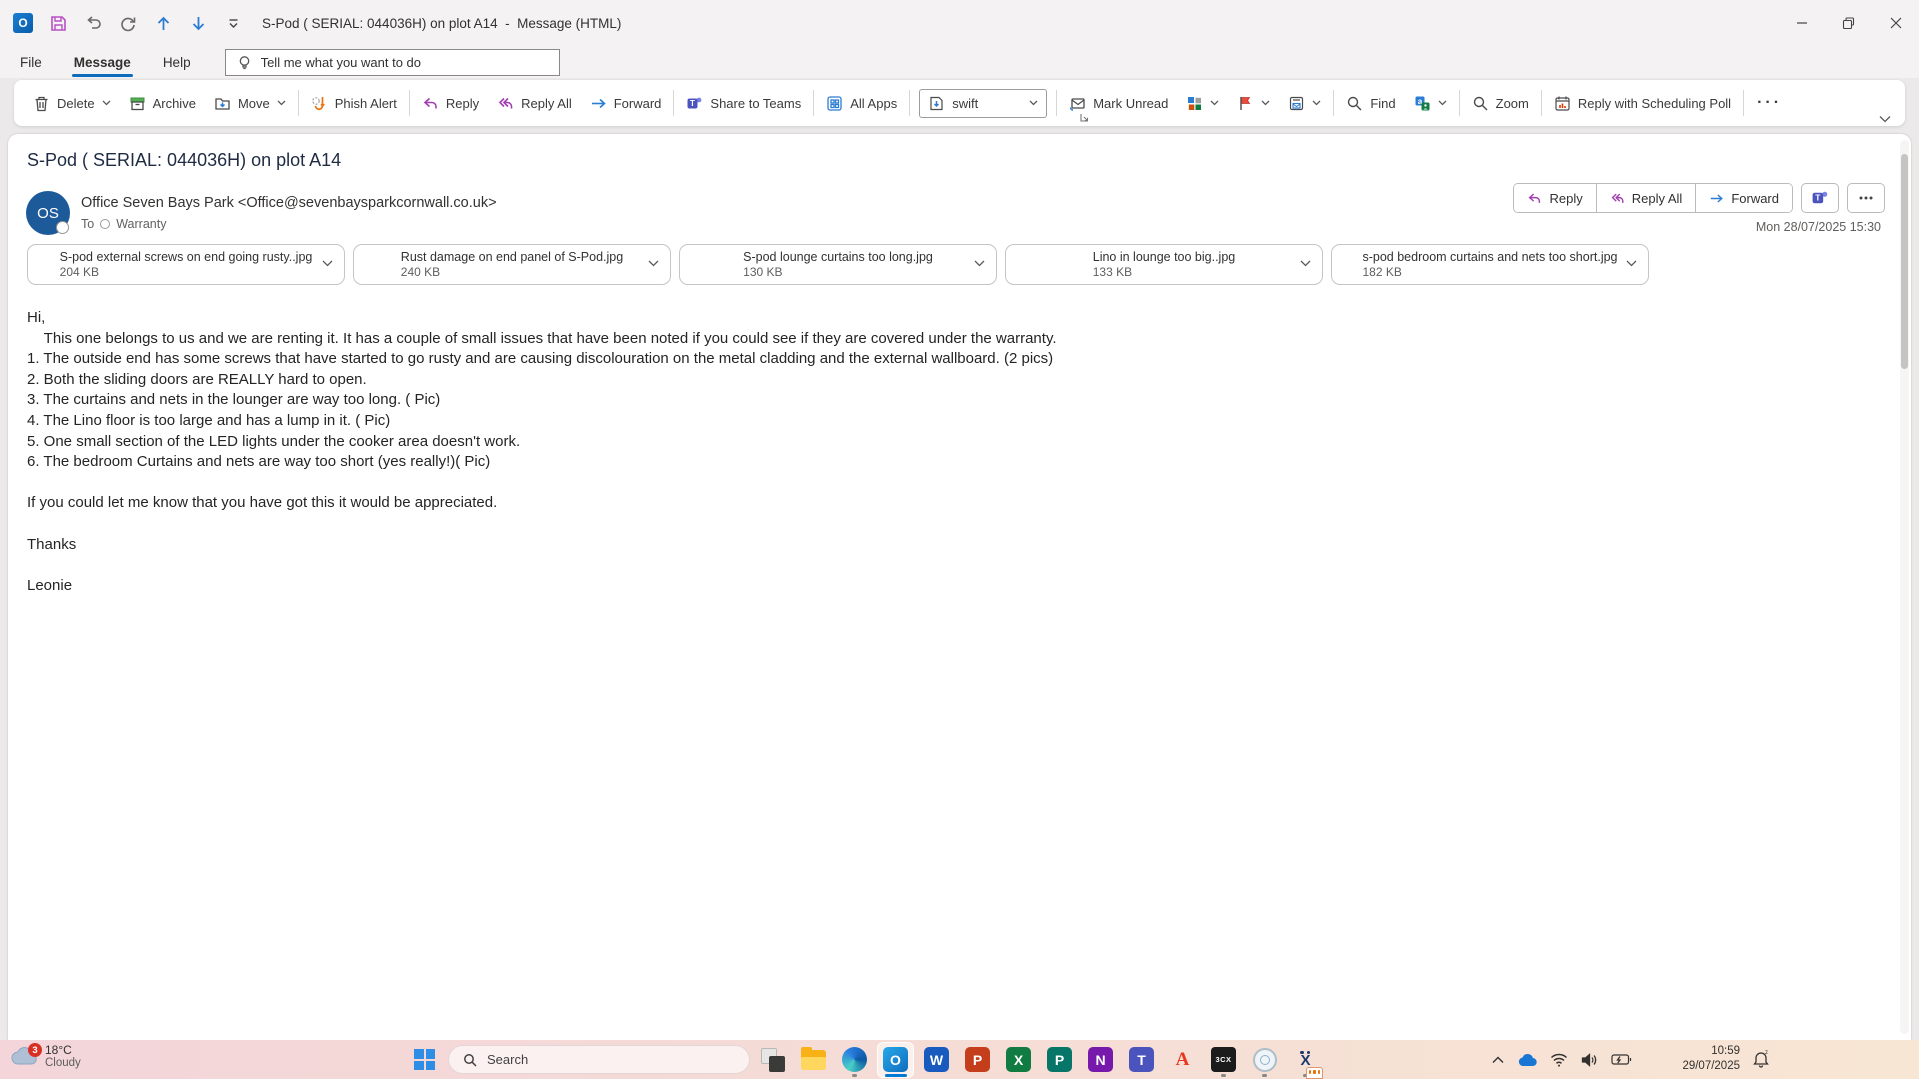  I want to click on threecx-button: 3CX, so click(1223, 1059).